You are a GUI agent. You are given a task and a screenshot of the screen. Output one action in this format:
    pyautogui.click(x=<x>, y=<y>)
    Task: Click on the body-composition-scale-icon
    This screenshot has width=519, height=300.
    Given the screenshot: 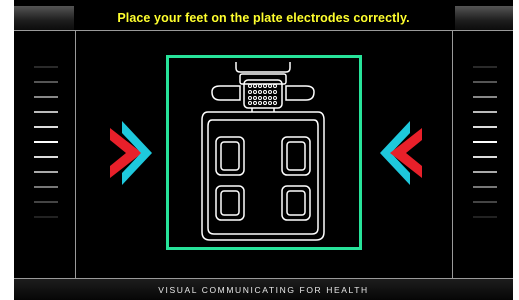 What is the action you would take?
    pyautogui.click(x=263, y=151)
    